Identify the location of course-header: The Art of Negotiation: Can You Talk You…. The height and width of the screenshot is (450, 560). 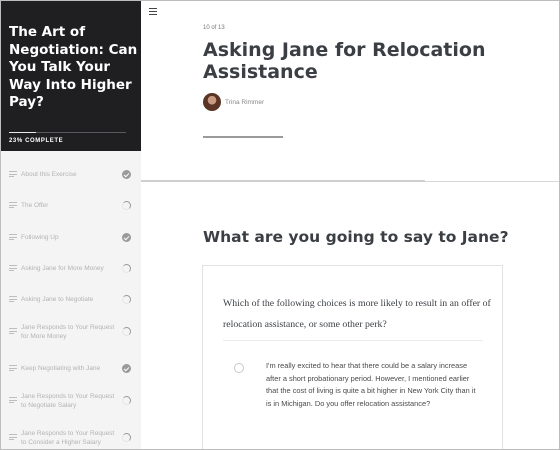
(71, 76).